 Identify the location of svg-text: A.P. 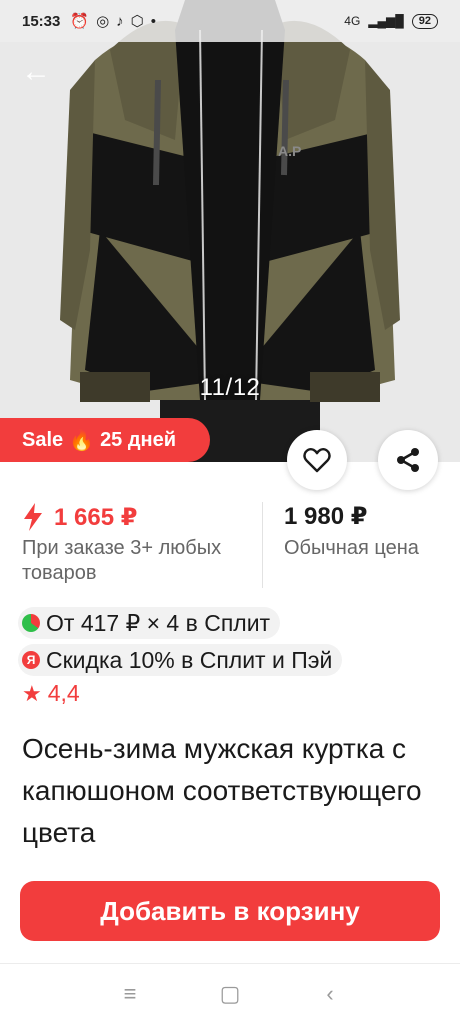
(289, 151).